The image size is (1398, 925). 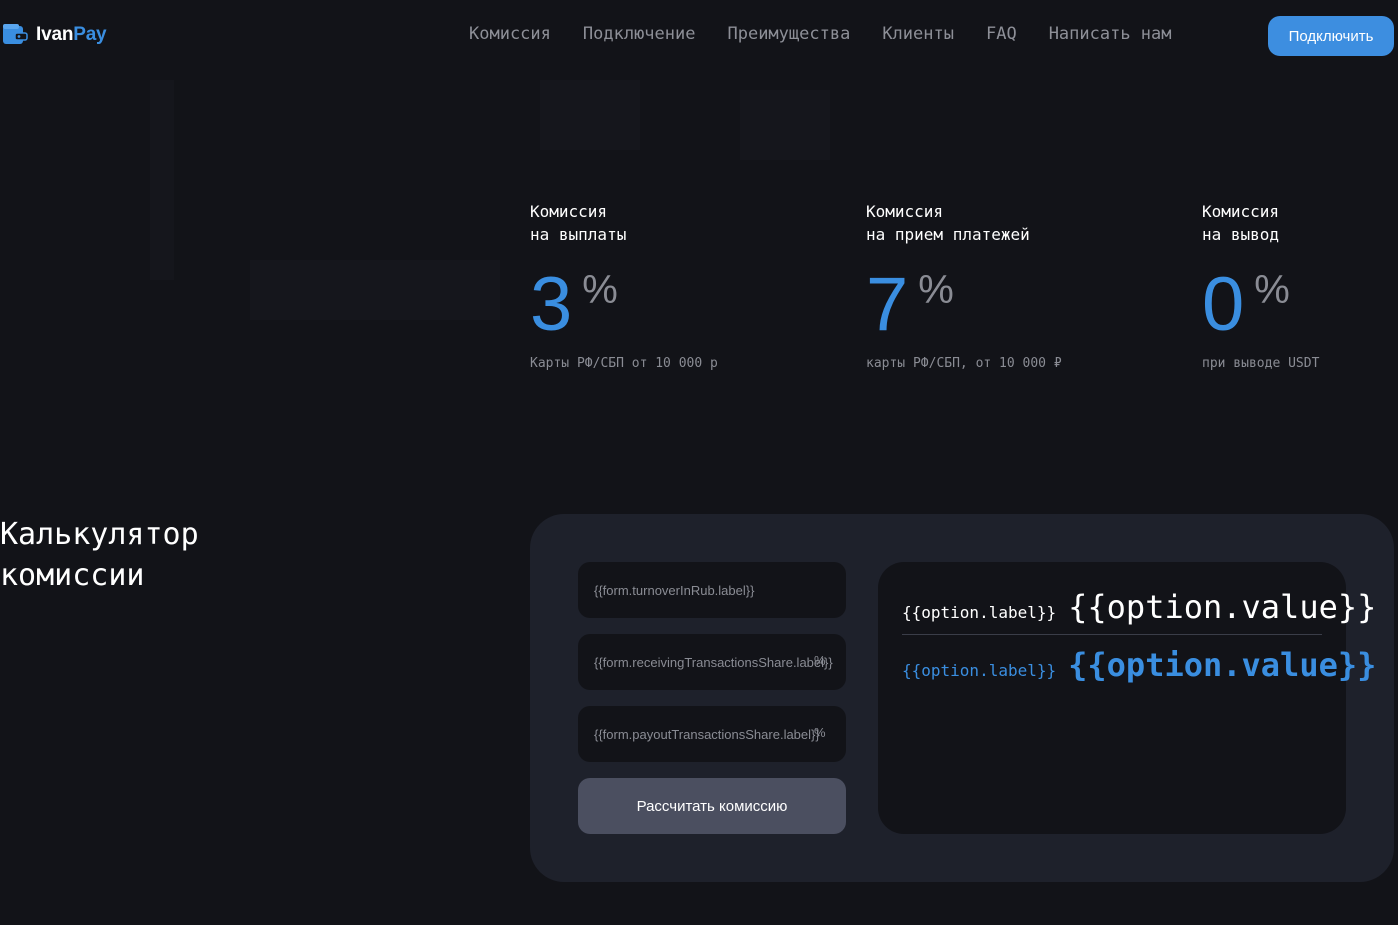 I want to click on wallet-icon, so click(x=15, y=35).